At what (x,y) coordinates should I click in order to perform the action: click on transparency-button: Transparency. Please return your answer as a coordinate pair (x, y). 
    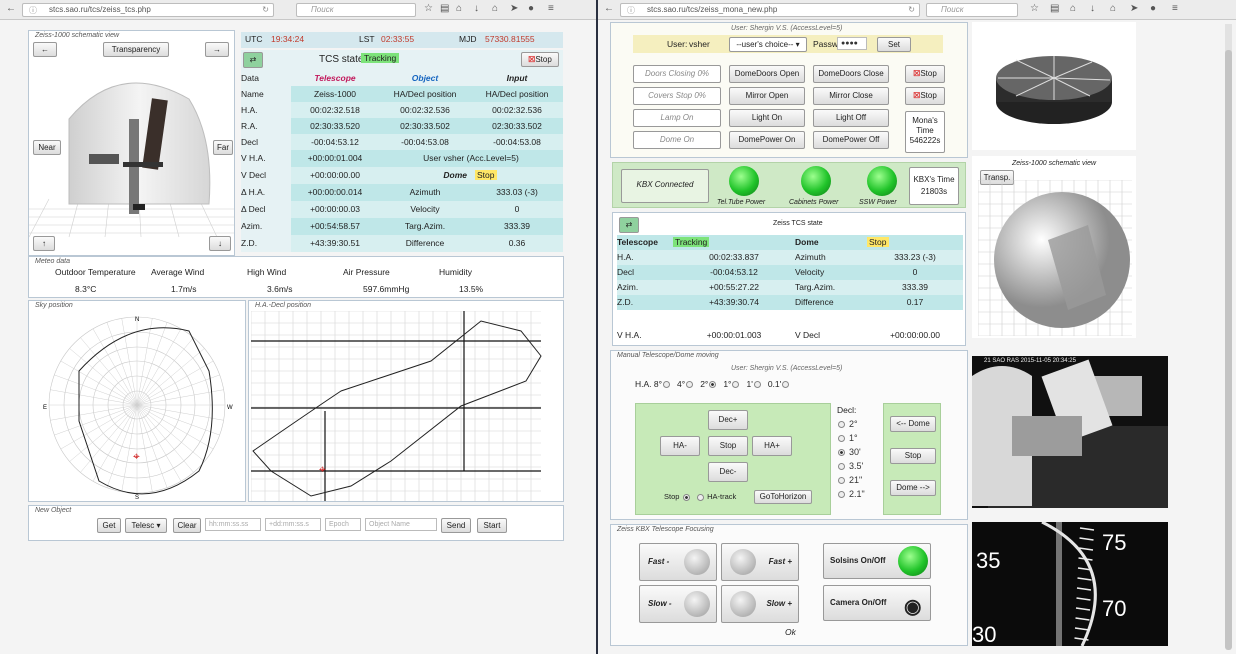
    Looking at the image, I should click on (136, 49).